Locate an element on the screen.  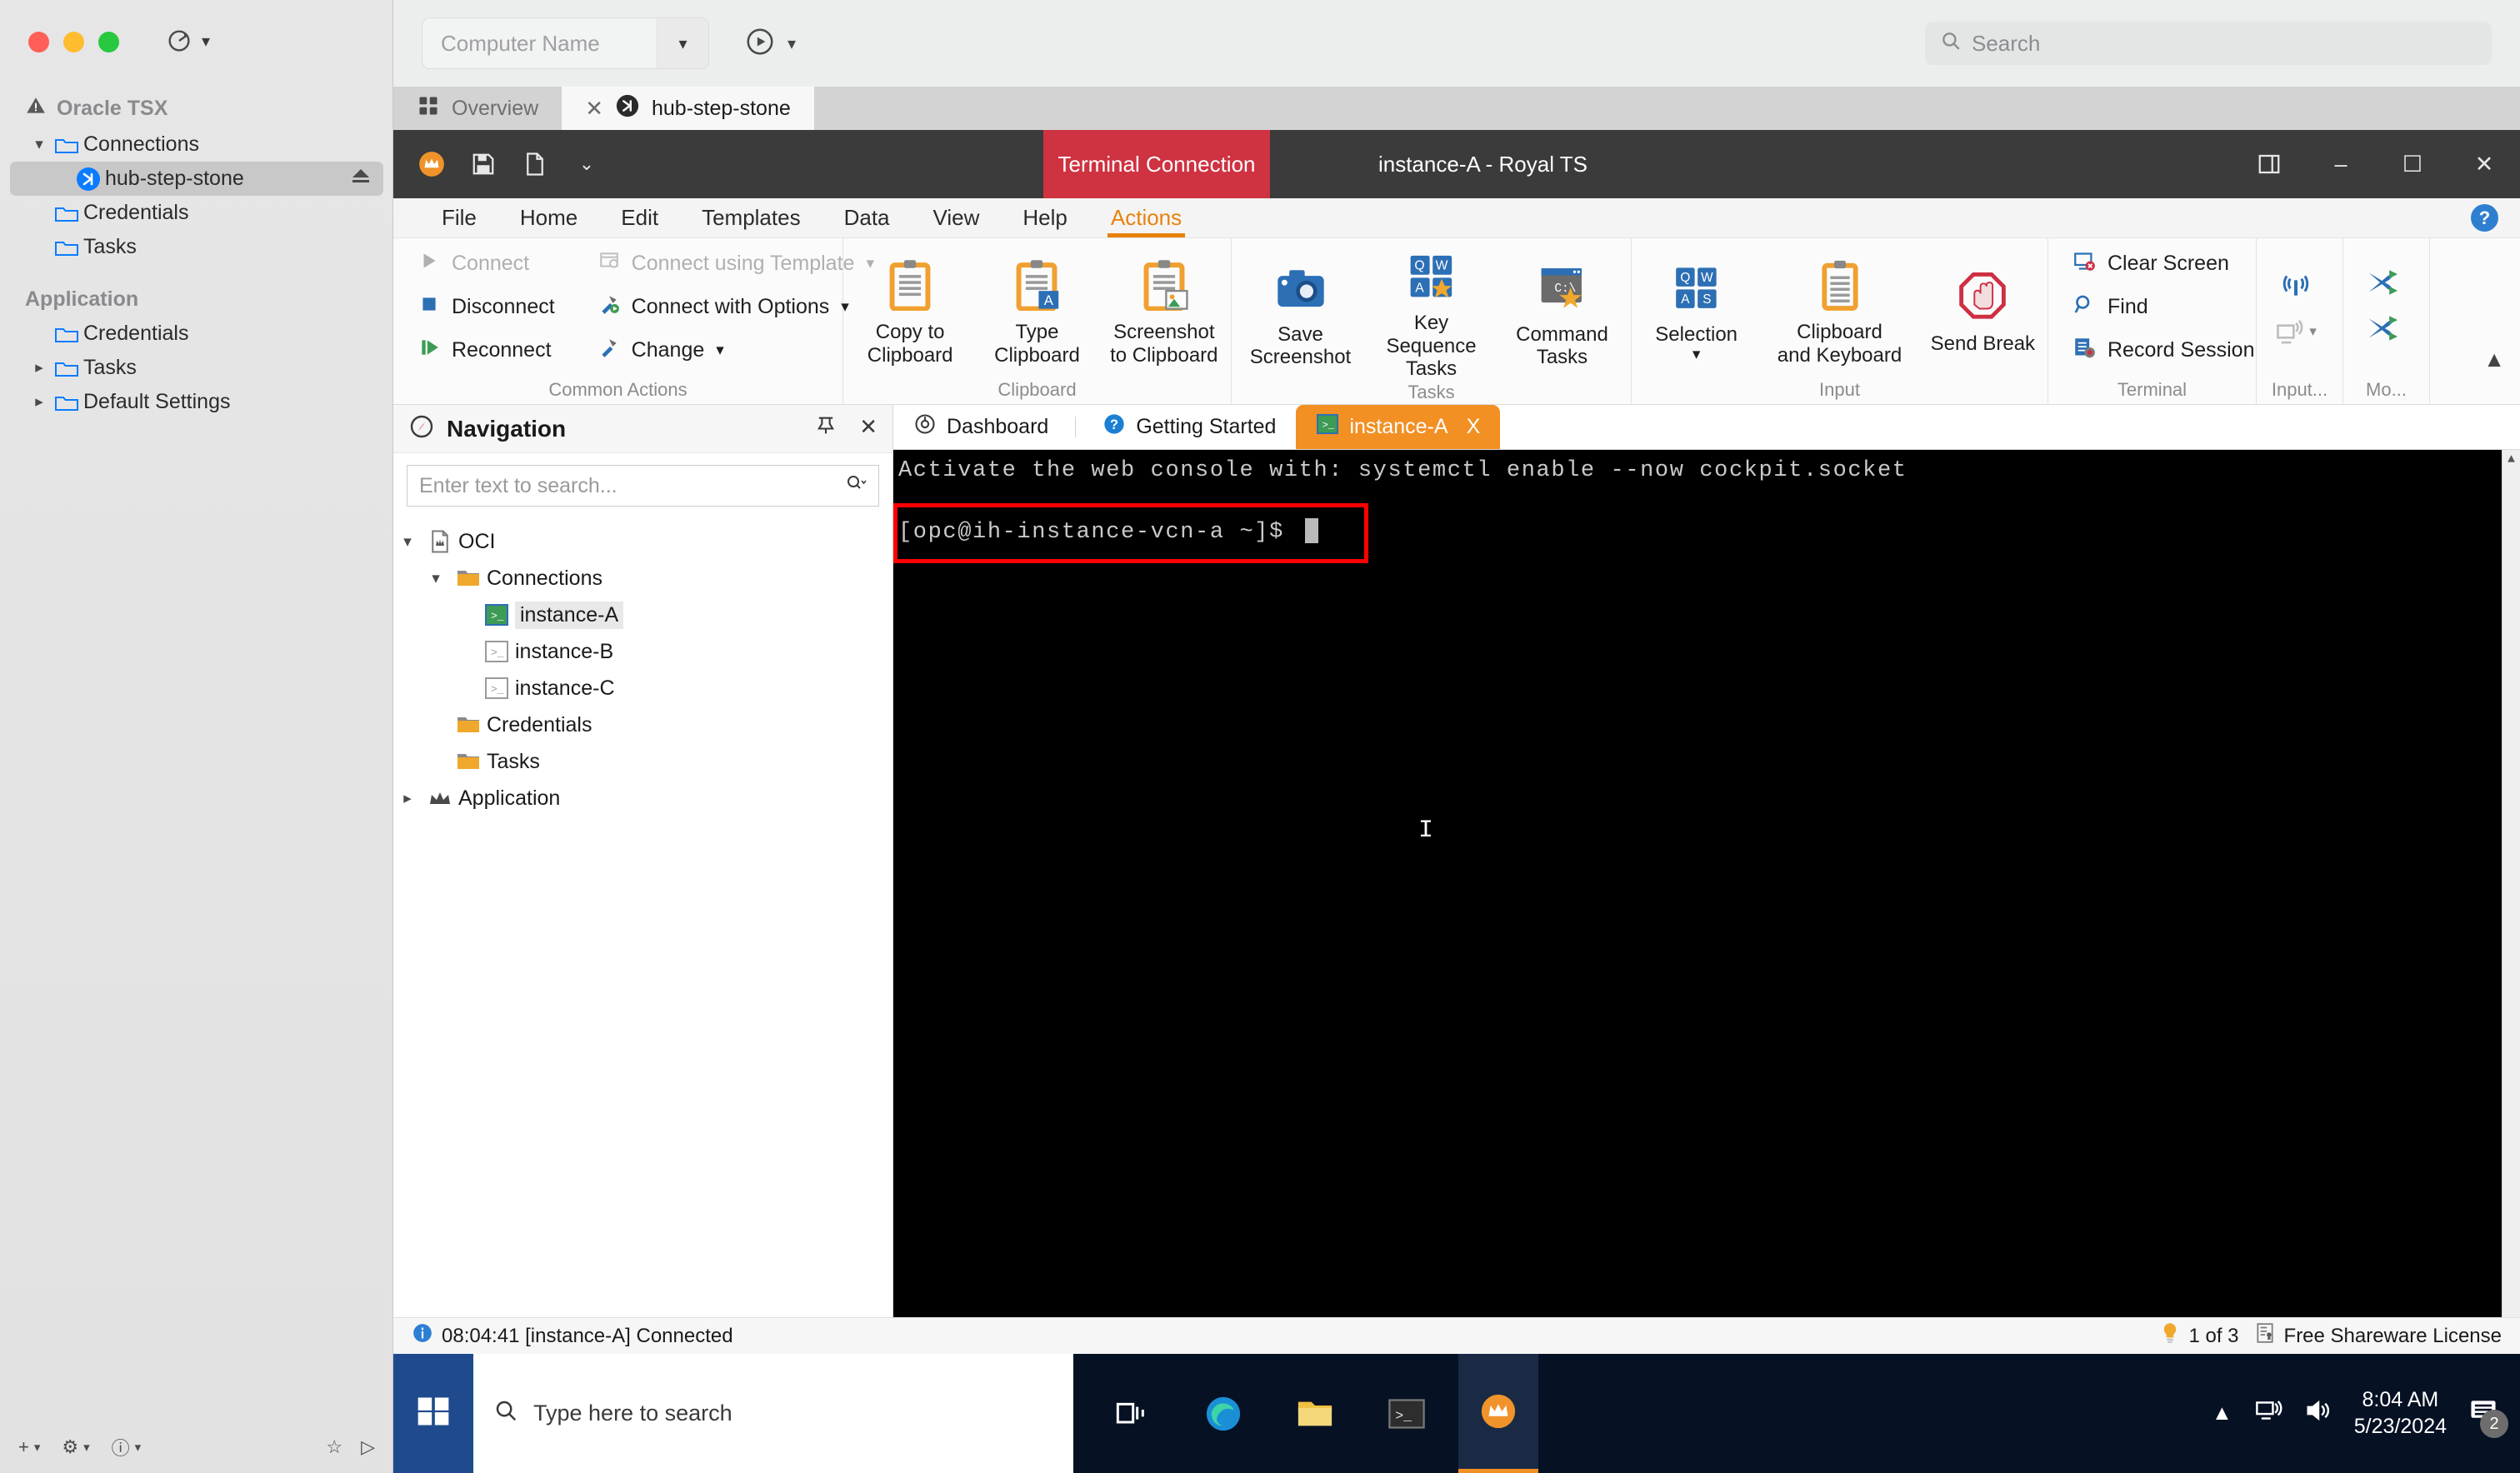
refresh-dropdown: ▾ is located at coordinates (187, 41).